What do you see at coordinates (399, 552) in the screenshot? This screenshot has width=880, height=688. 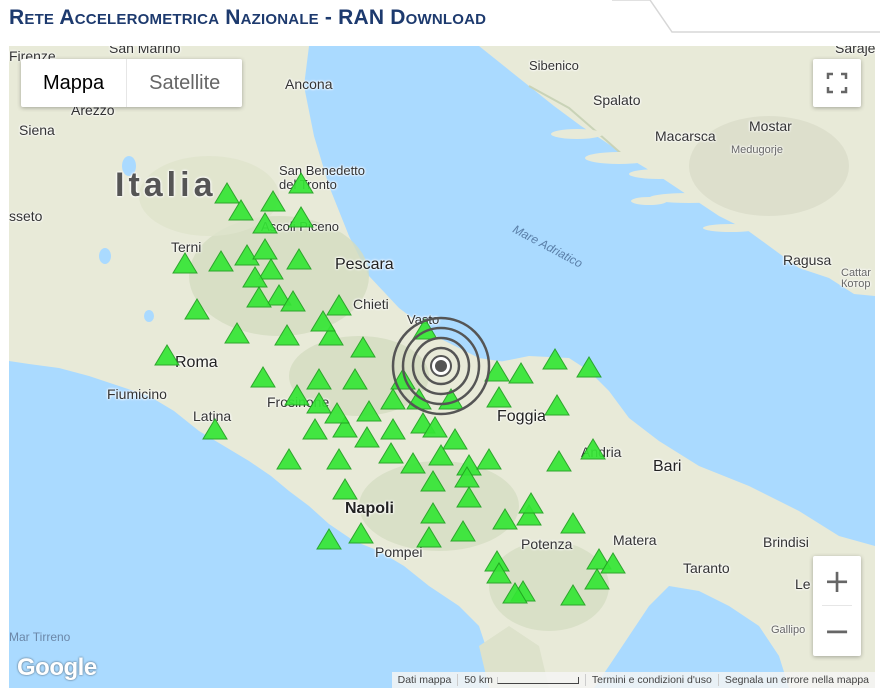 I see `city-label-pompei: Pompei` at bounding box center [399, 552].